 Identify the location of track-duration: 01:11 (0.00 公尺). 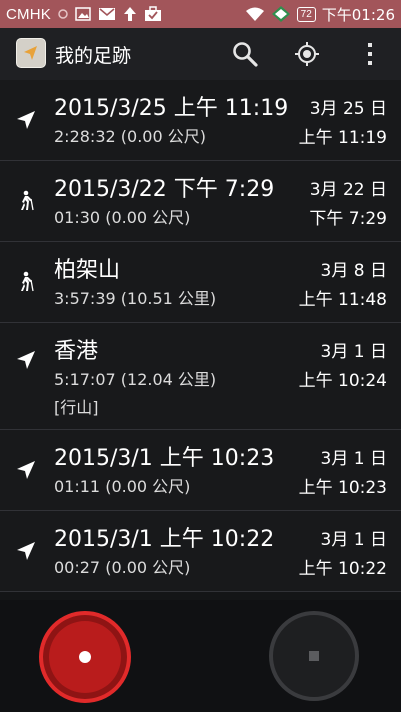
(122, 486).